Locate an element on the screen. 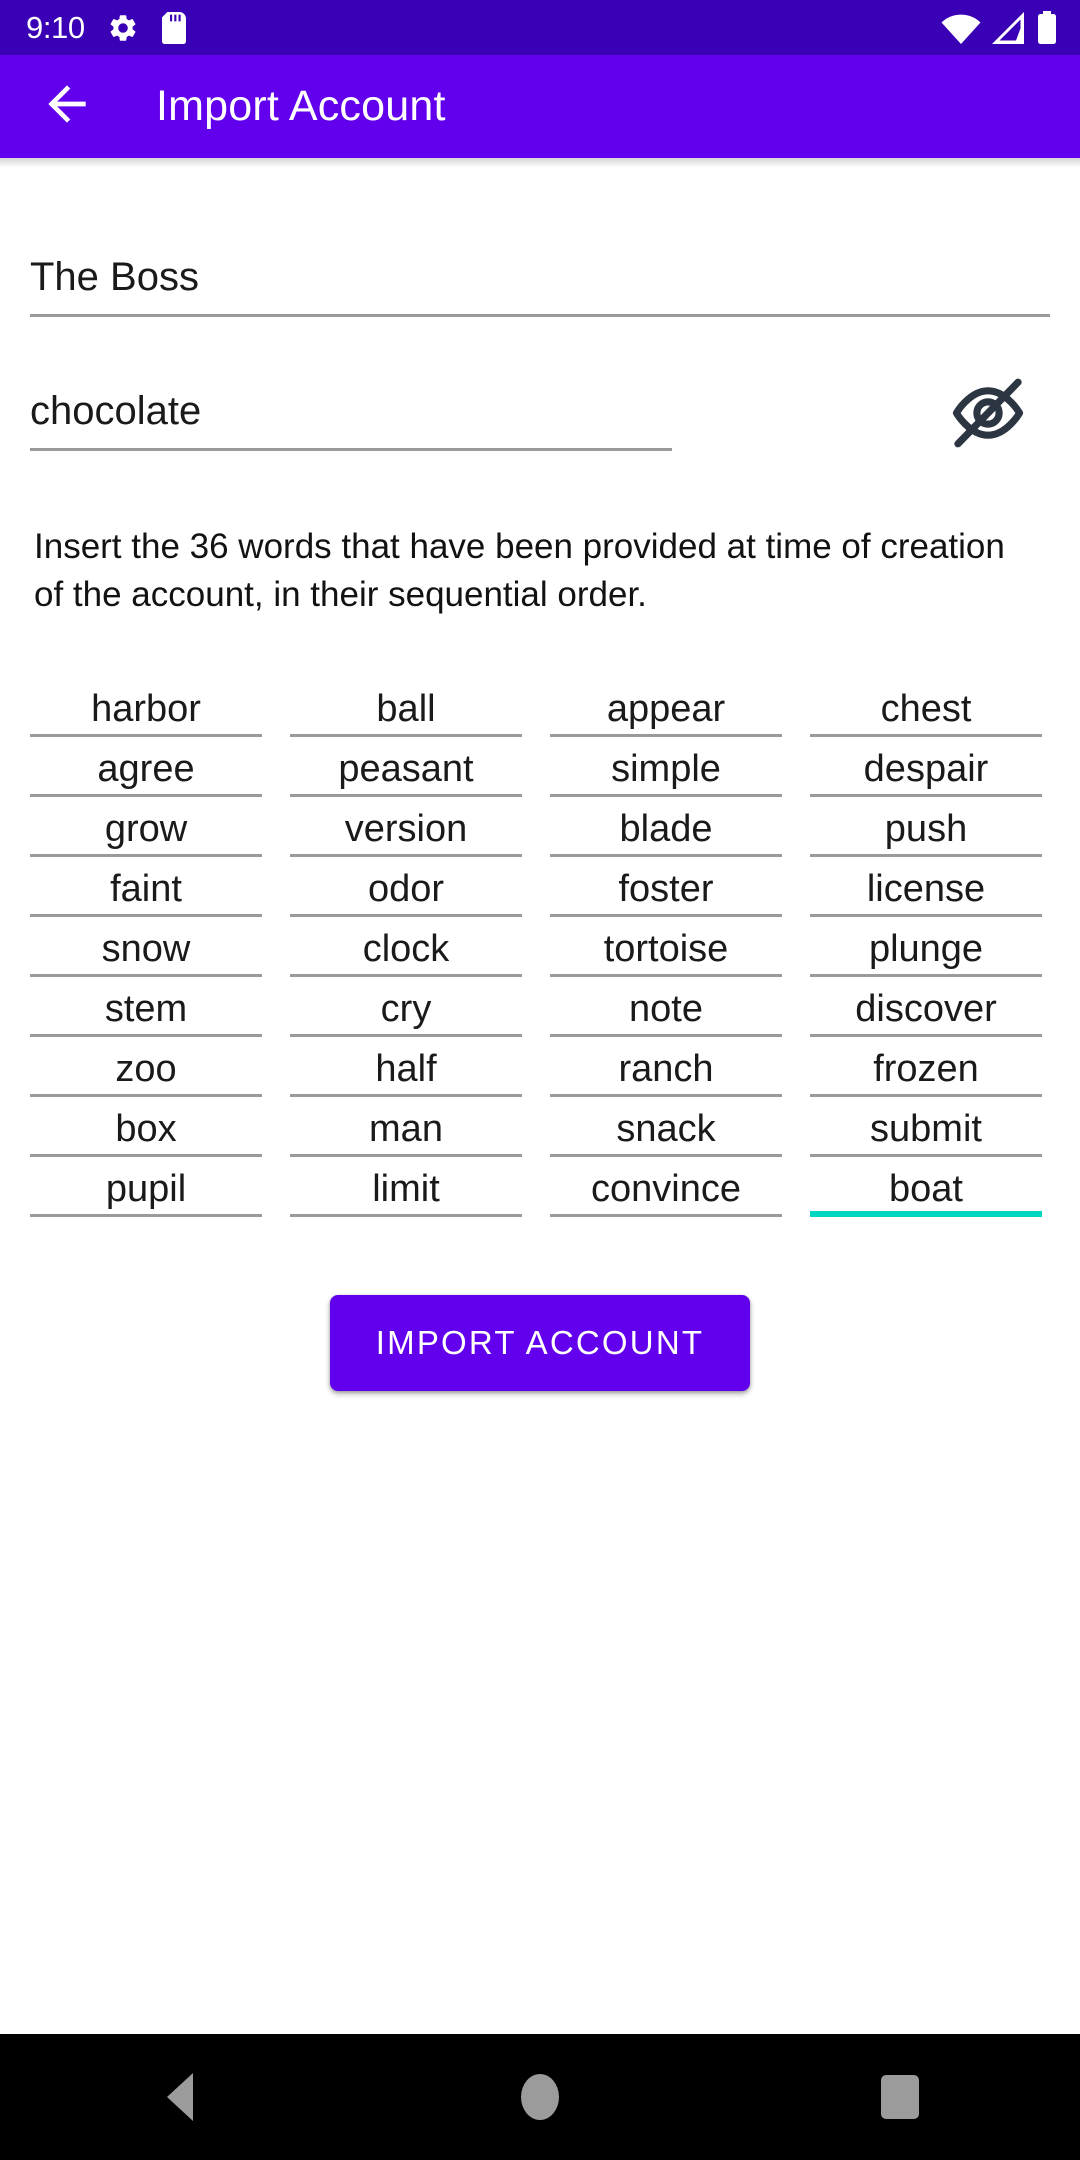  account-name-value: The Boss is located at coordinates (114, 277).